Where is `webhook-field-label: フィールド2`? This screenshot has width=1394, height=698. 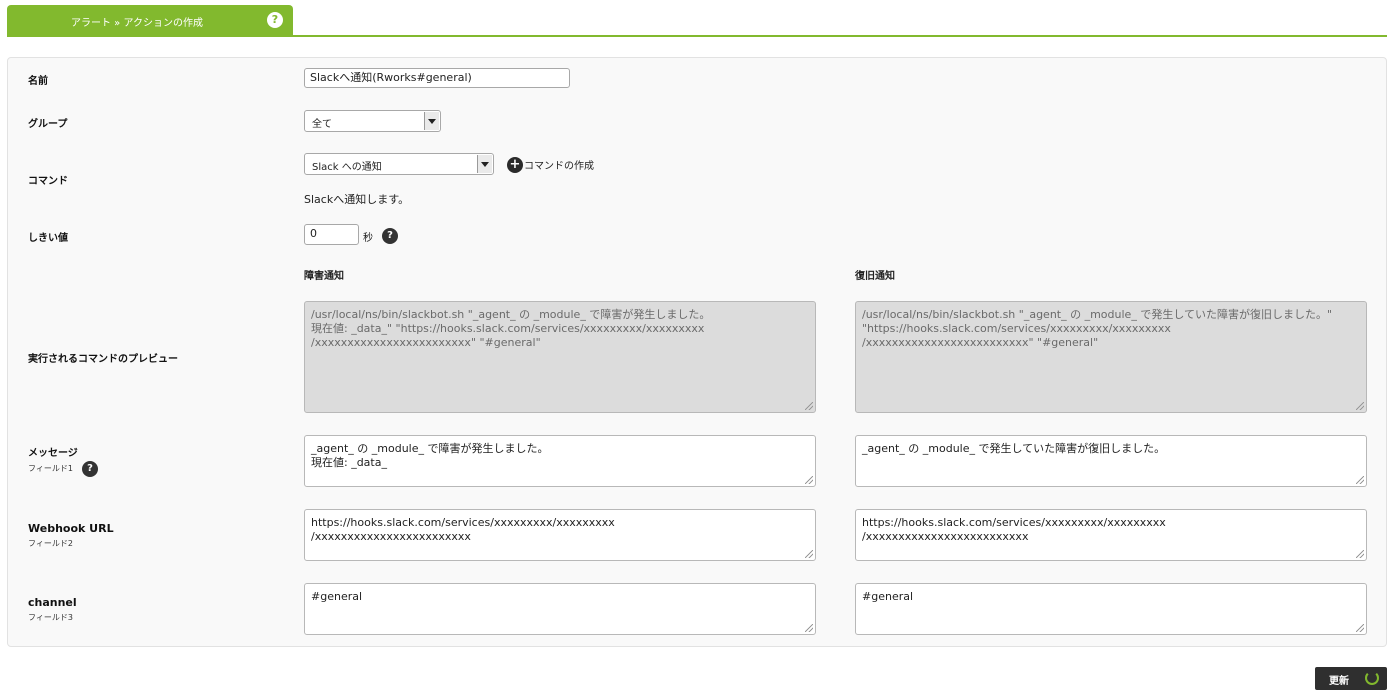
webhook-field-label: フィールド2 is located at coordinates (50, 543).